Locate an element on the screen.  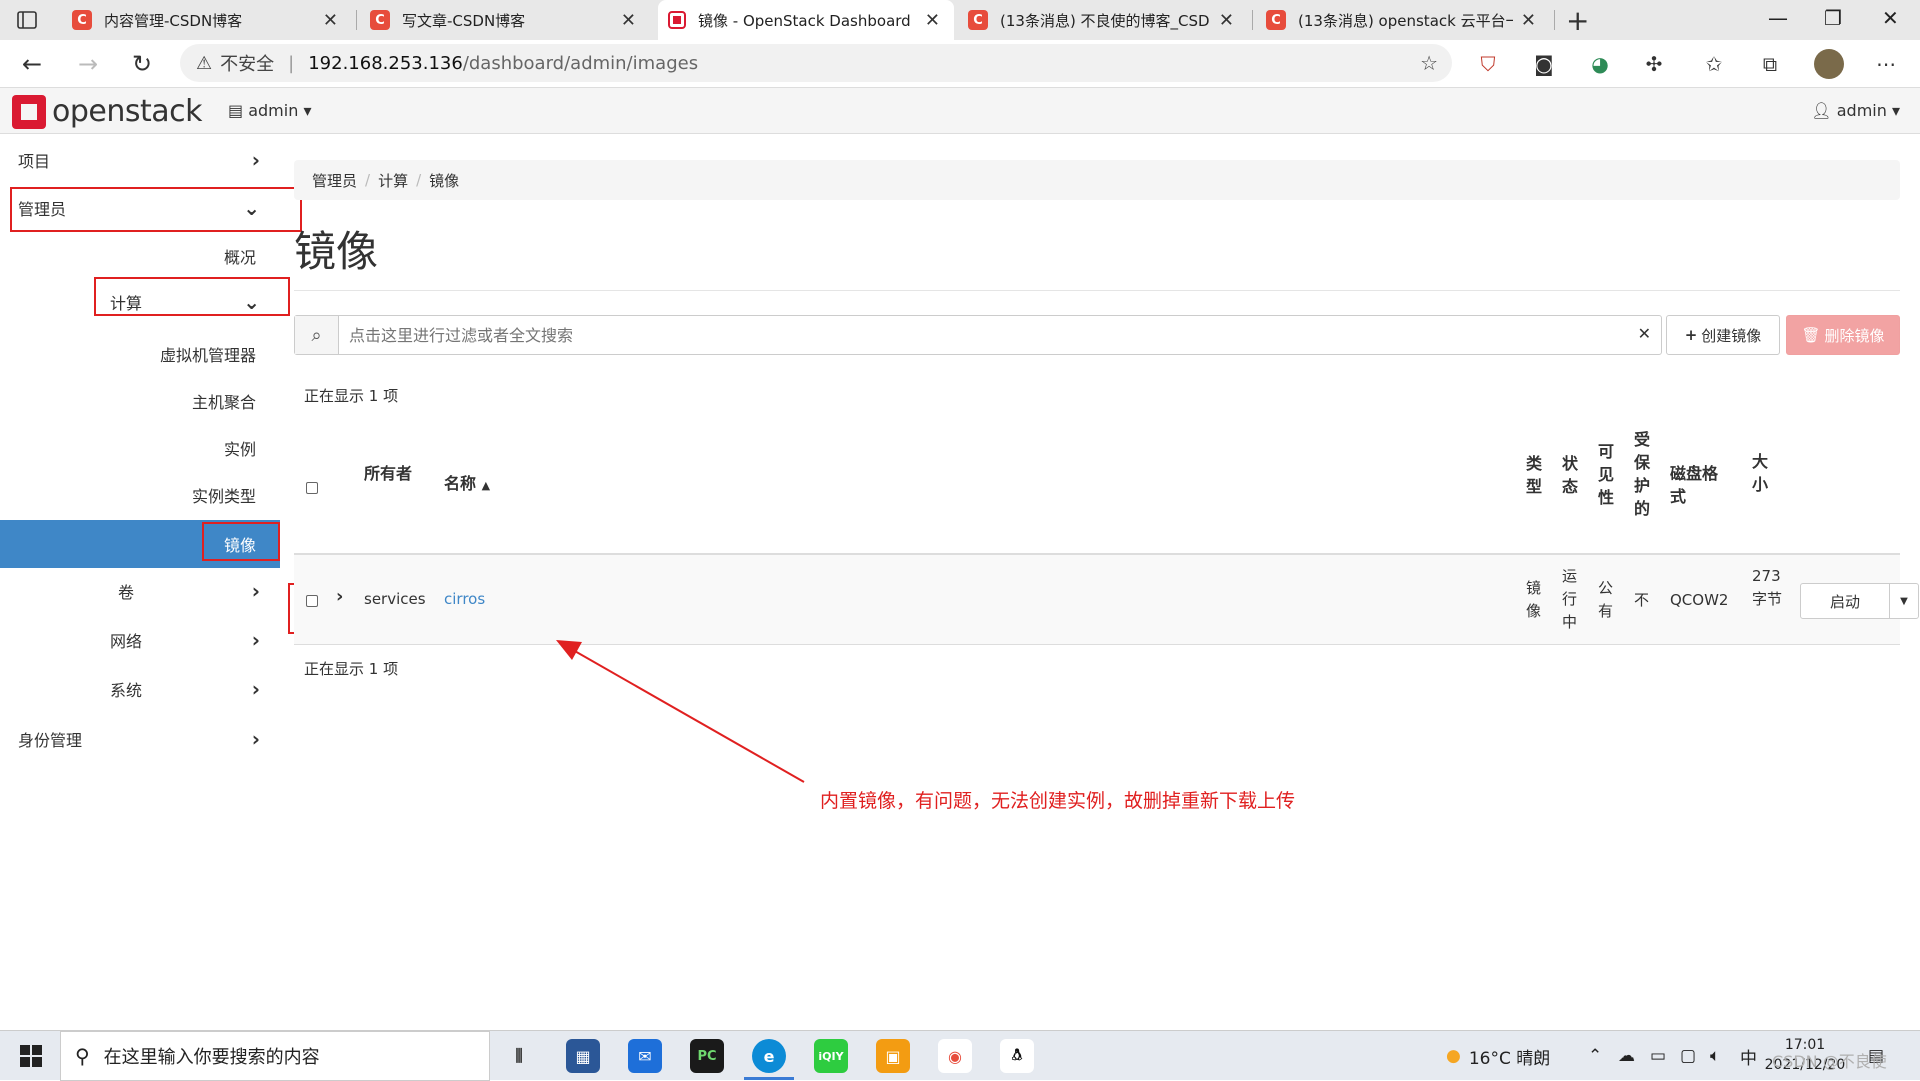
battery-icon: ▭ is located at coordinates (1658, 1056).